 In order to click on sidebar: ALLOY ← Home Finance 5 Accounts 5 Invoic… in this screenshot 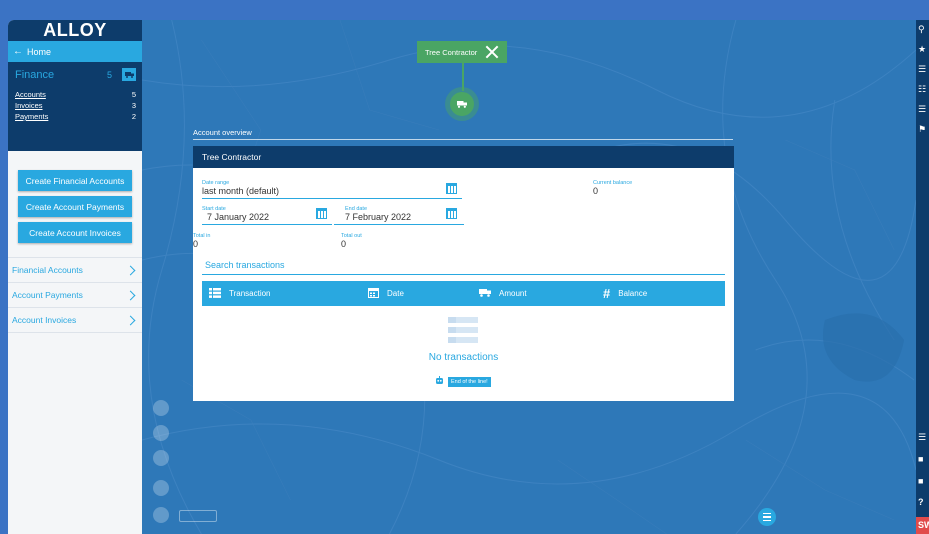, I will do `click(75, 277)`.